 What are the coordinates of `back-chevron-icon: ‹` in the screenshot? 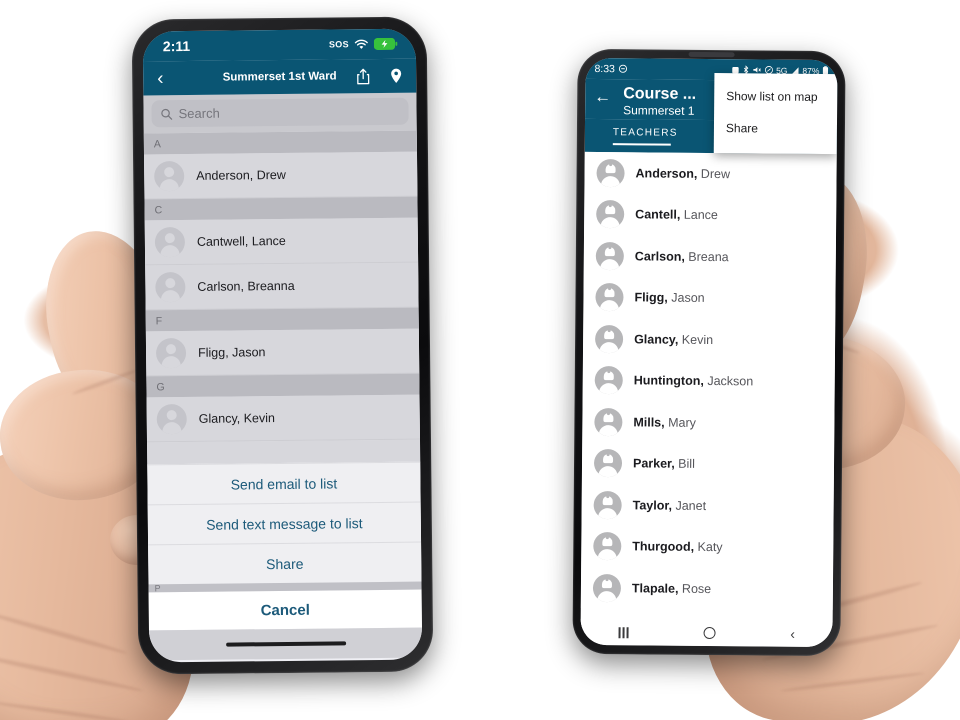 It's located at (160, 78).